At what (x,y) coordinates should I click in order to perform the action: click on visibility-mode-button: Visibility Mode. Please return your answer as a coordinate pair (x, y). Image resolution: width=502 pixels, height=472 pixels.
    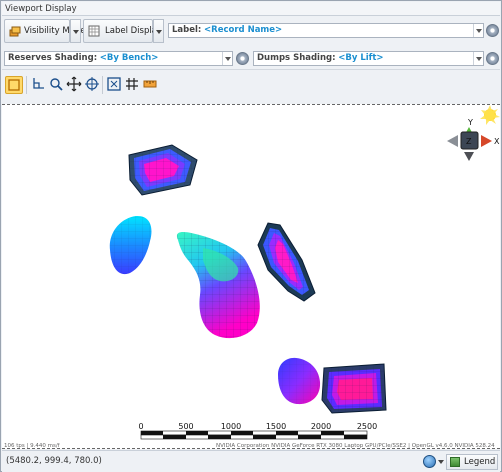
    Looking at the image, I should click on (44, 31).